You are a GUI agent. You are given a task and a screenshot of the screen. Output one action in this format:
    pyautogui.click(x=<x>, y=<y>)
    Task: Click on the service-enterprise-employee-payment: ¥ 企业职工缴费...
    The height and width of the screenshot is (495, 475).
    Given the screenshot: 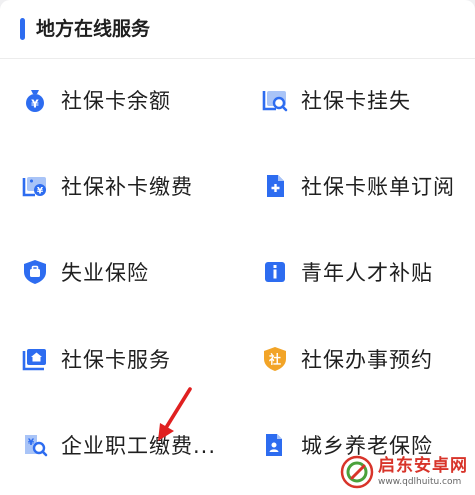 What is the action you would take?
    pyautogui.click(x=132, y=445)
    